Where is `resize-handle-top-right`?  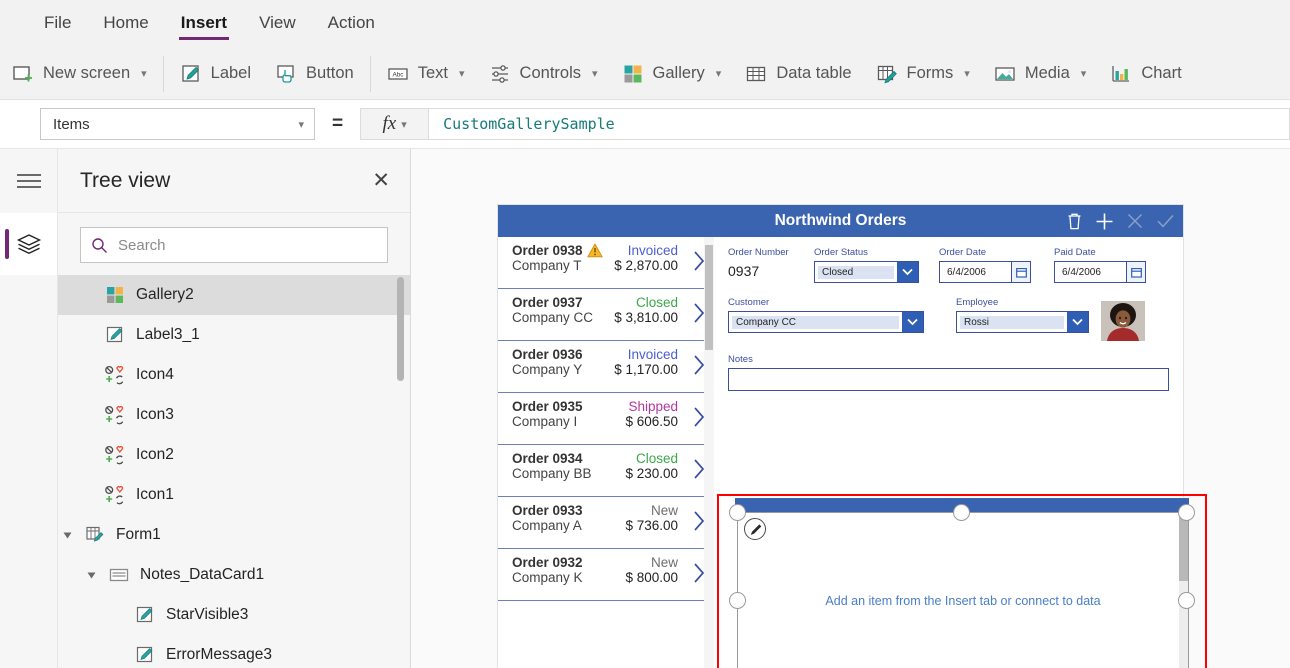 resize-handle-top-right is located at coordinates (1186, 512).